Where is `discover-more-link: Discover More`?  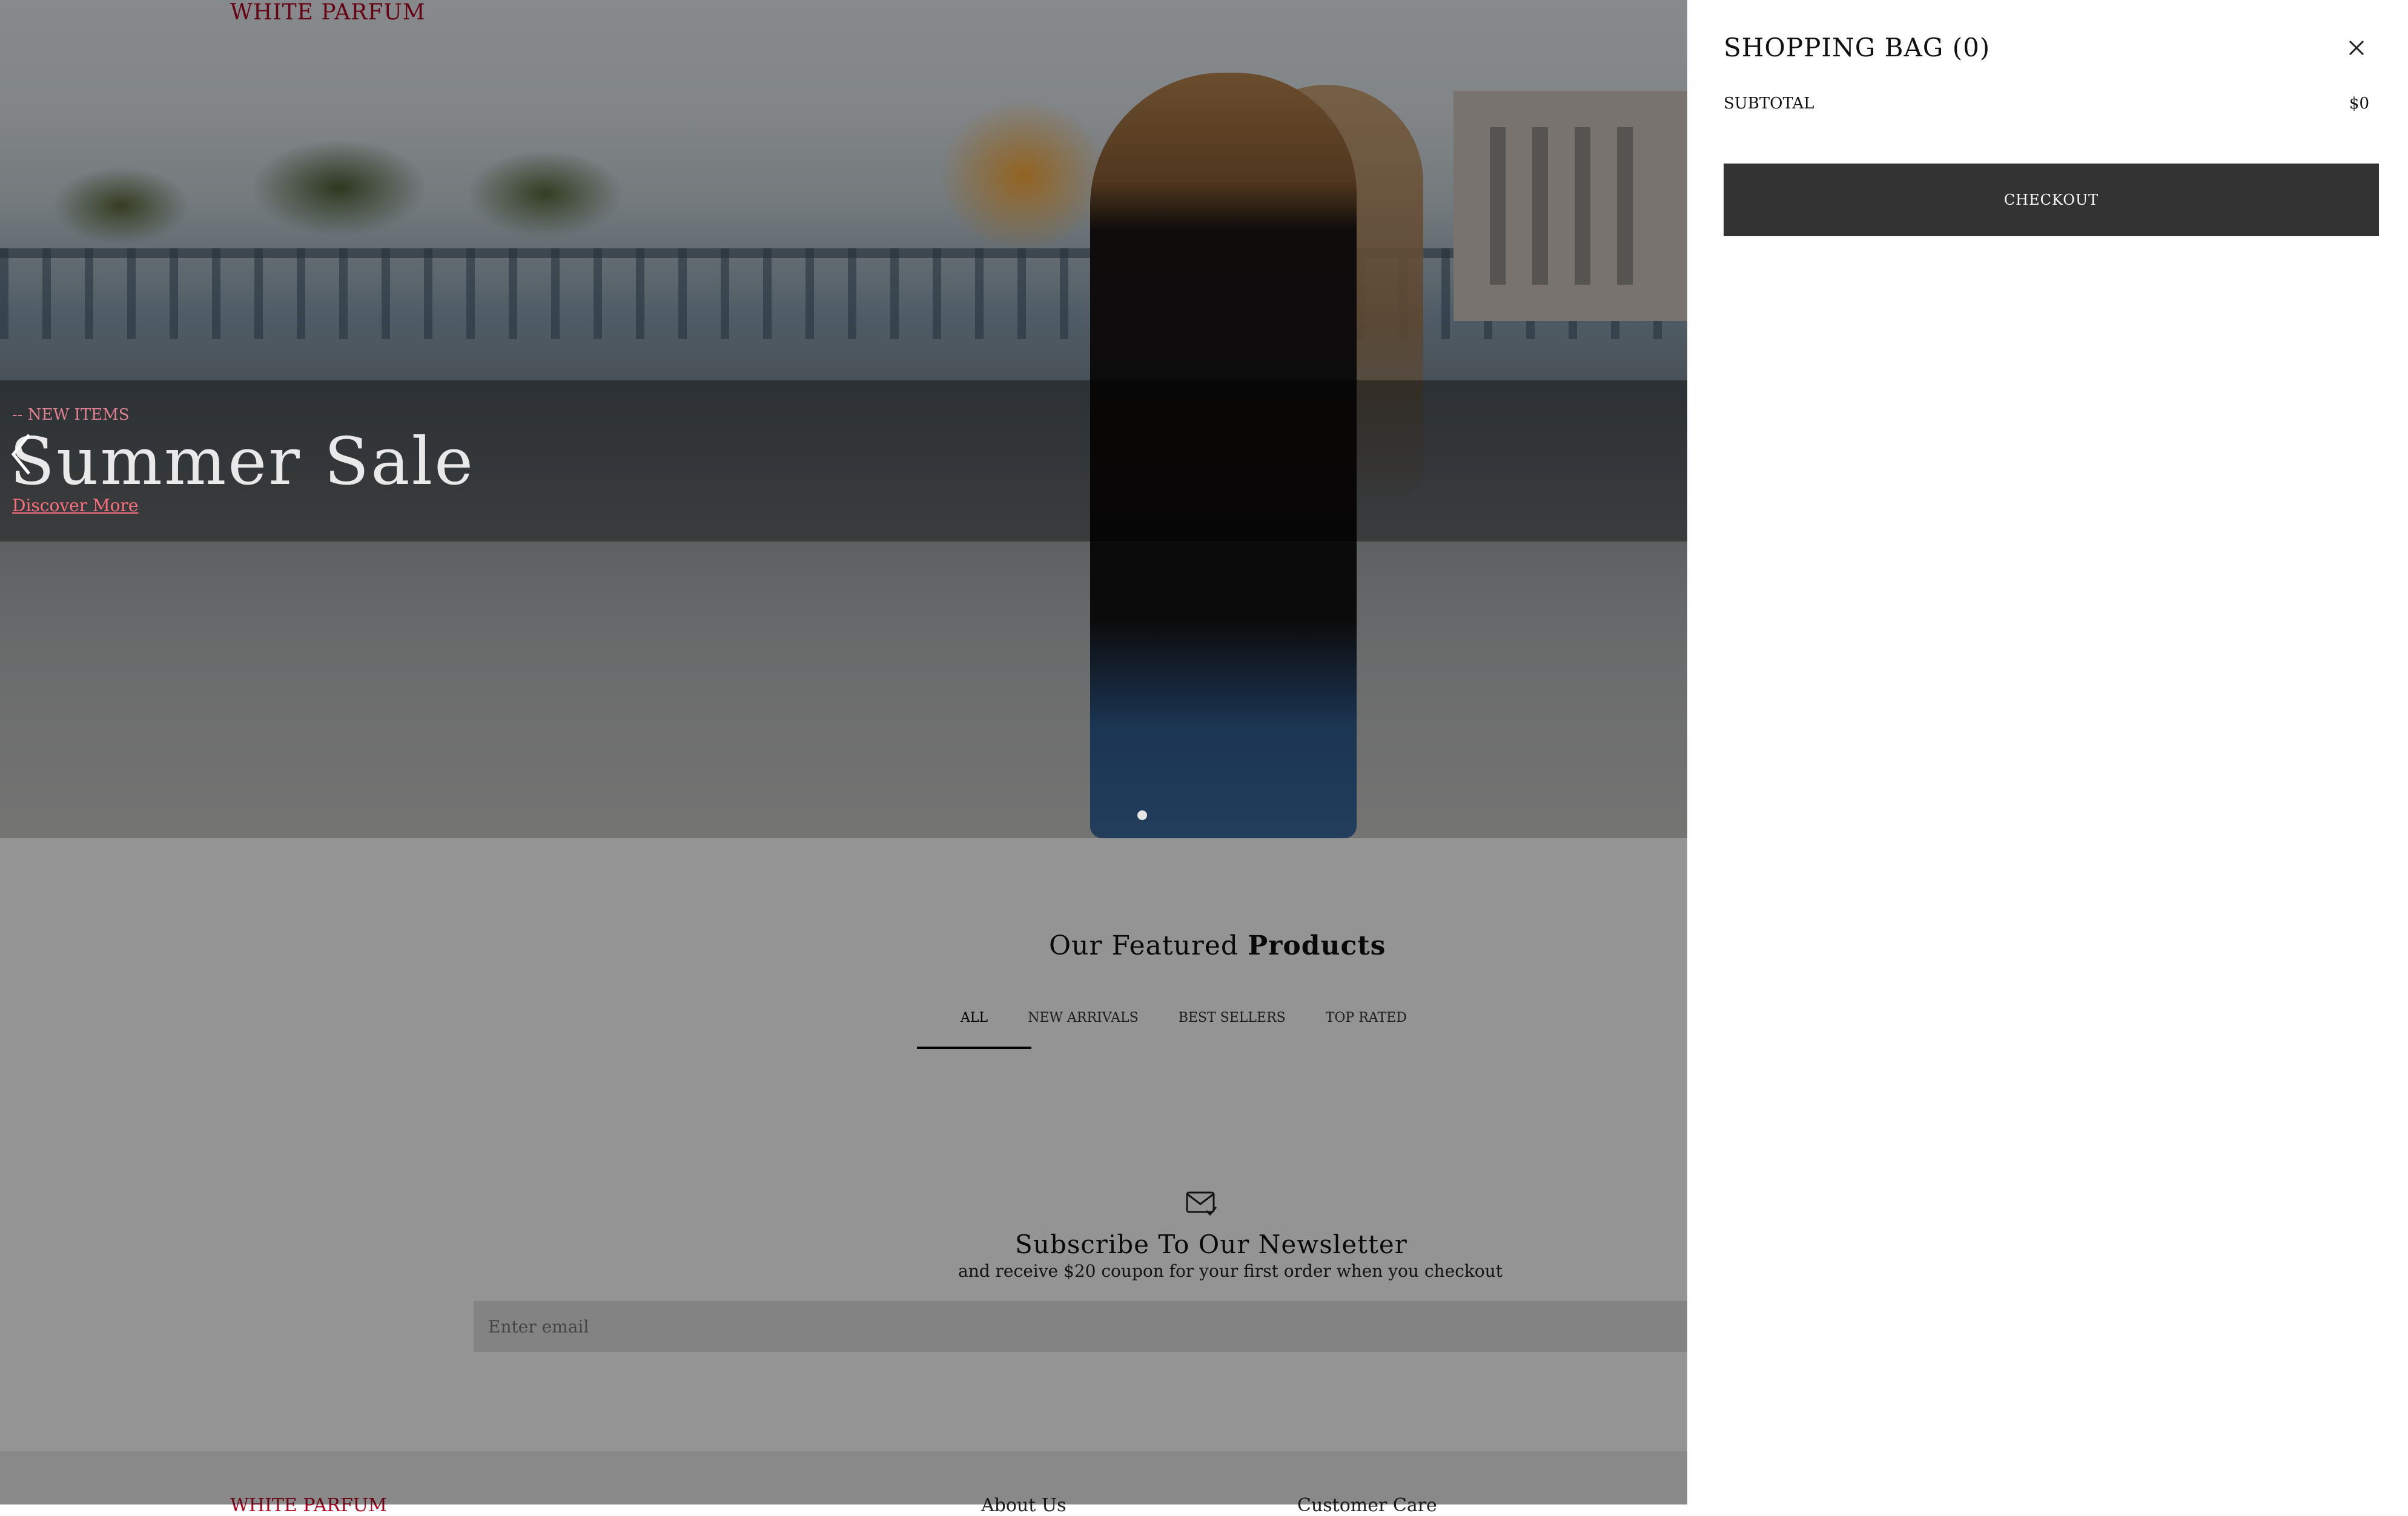 discover-more-link: Discover More is located at coordinates (75, 505).